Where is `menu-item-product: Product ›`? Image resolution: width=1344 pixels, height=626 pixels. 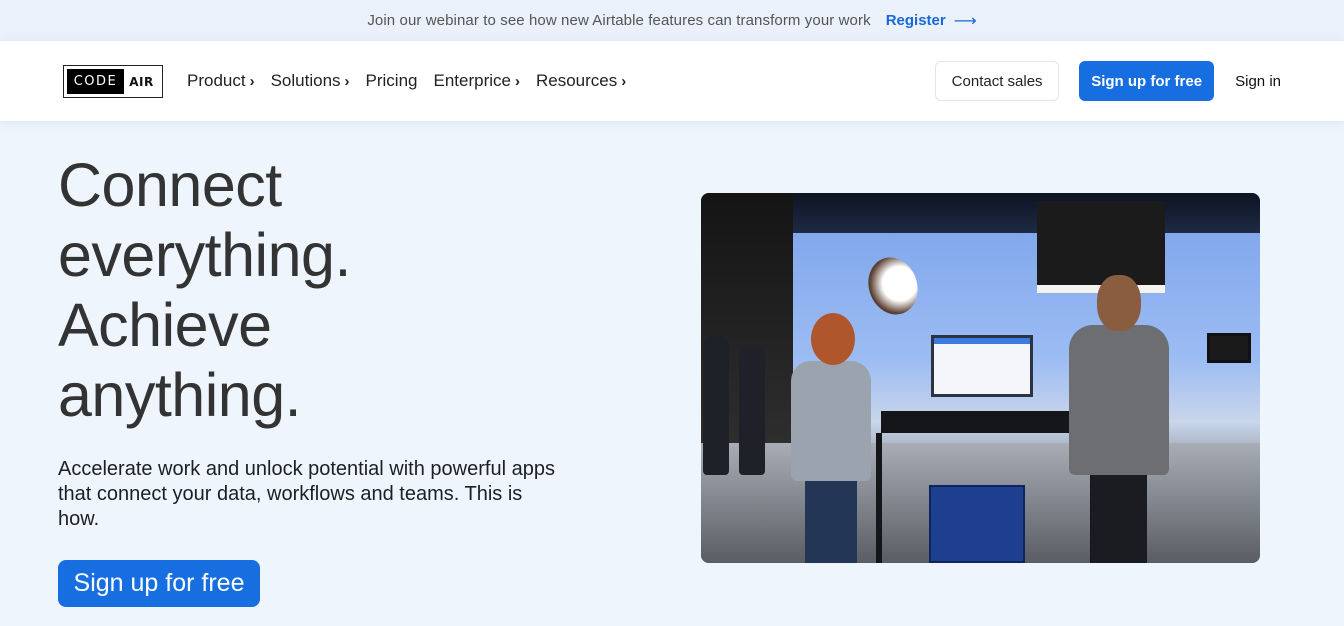
menu-item-product: Product › is located at coordinates (221, 81).